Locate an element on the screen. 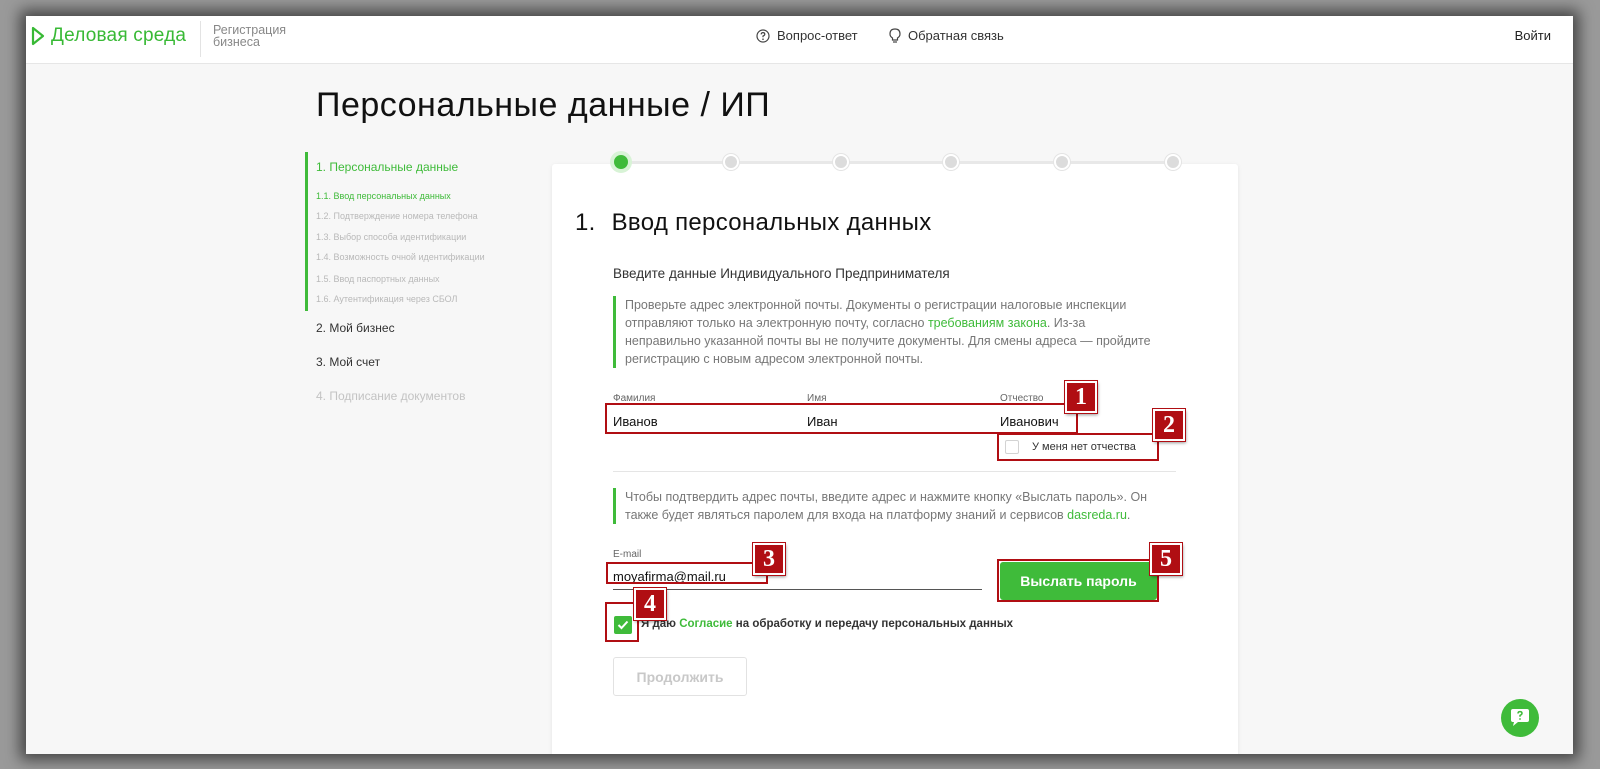  annotation-highlight-send-password is located at coordinates (1078, 580).